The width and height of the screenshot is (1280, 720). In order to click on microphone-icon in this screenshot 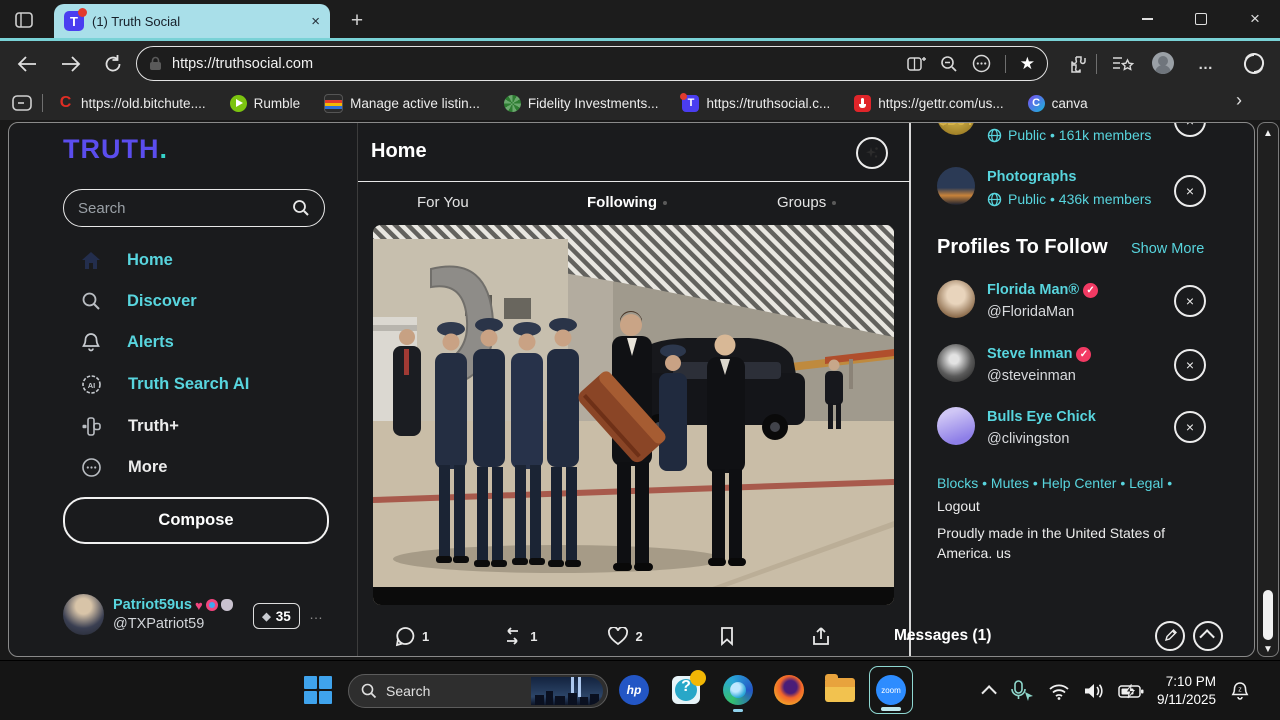, I will do `click(1022, 691)`.